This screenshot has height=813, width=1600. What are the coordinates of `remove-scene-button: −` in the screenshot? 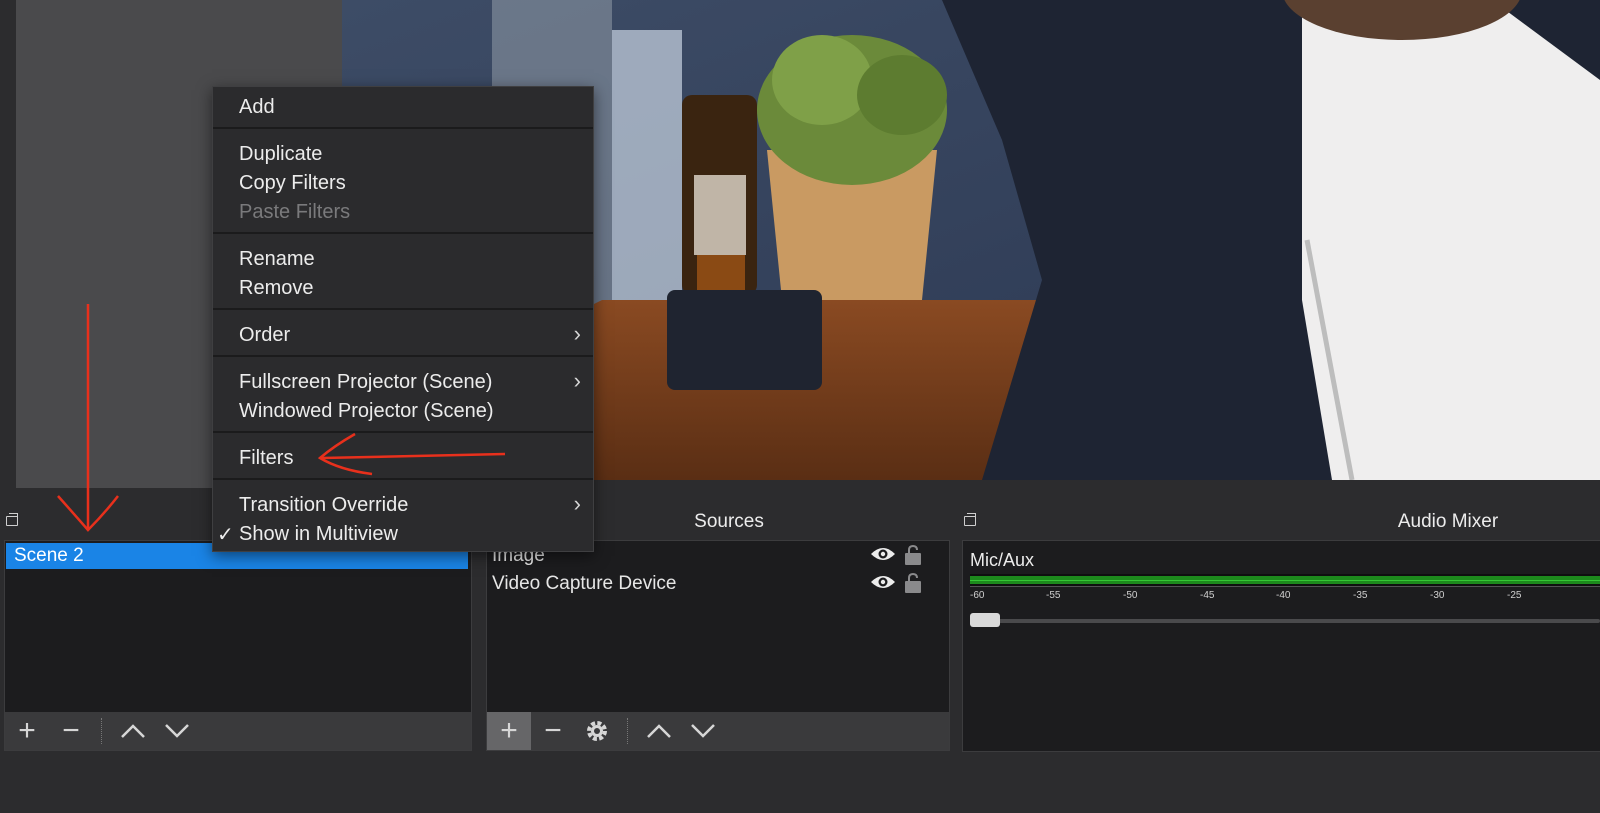 It's located at (71, 731).